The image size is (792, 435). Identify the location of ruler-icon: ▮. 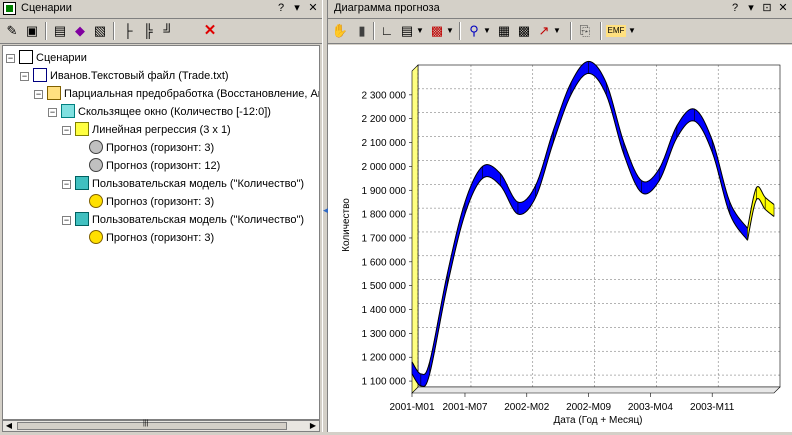
(362, 31).